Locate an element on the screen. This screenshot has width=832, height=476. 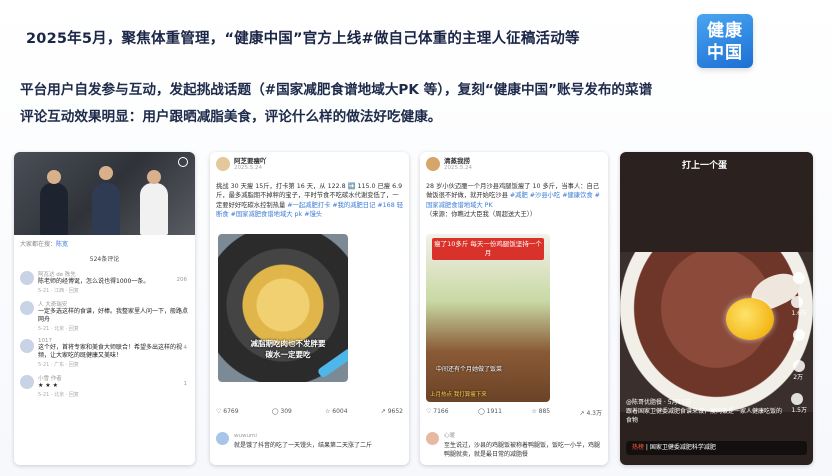
like-count-value: 7166 is located at coordinates (441, 411).